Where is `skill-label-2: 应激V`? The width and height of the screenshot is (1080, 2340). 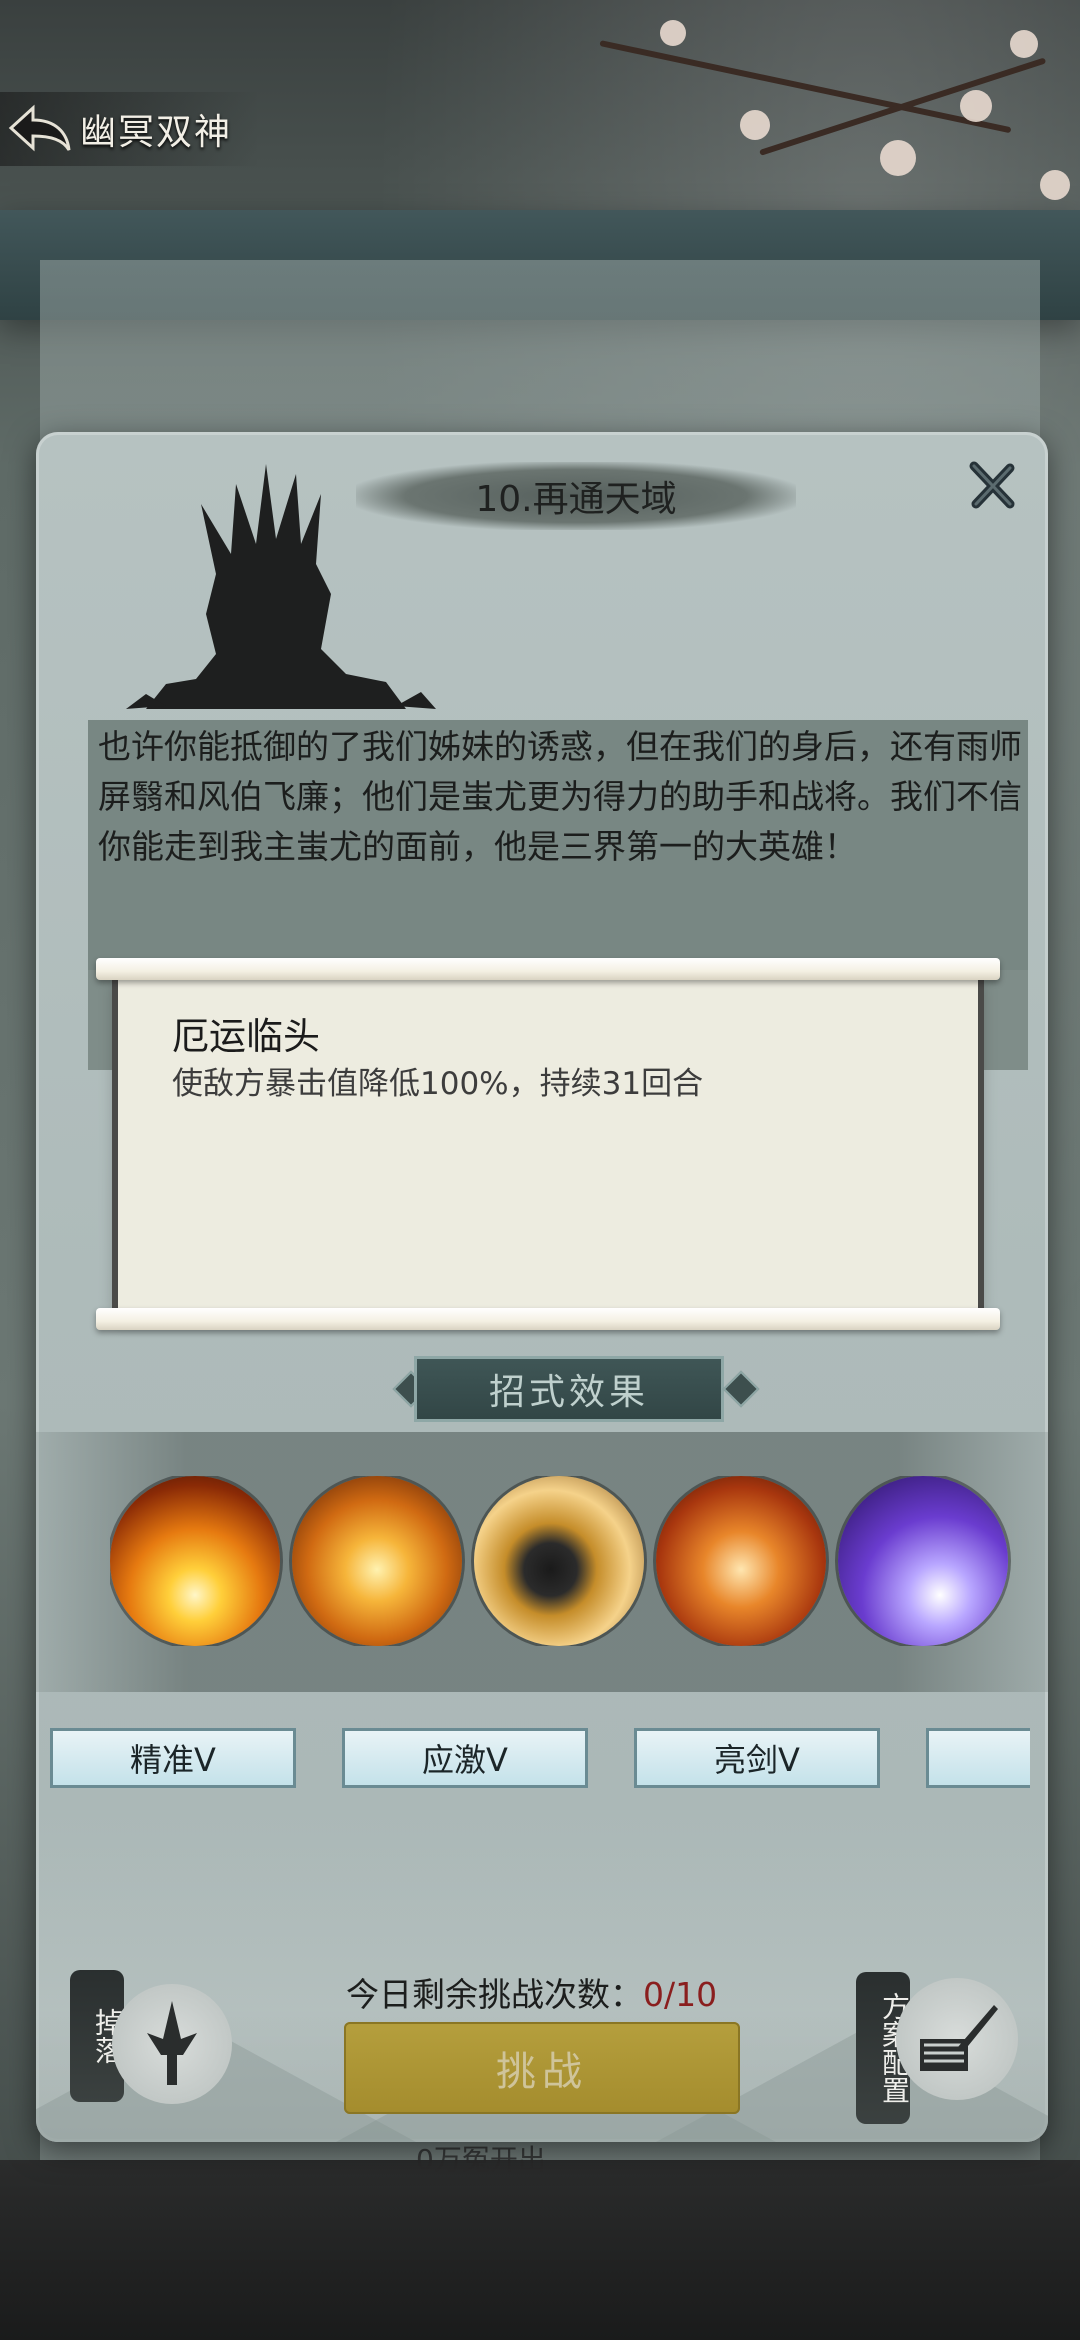
skill-label-2: 应激V is located at coordinates (465, 1758).